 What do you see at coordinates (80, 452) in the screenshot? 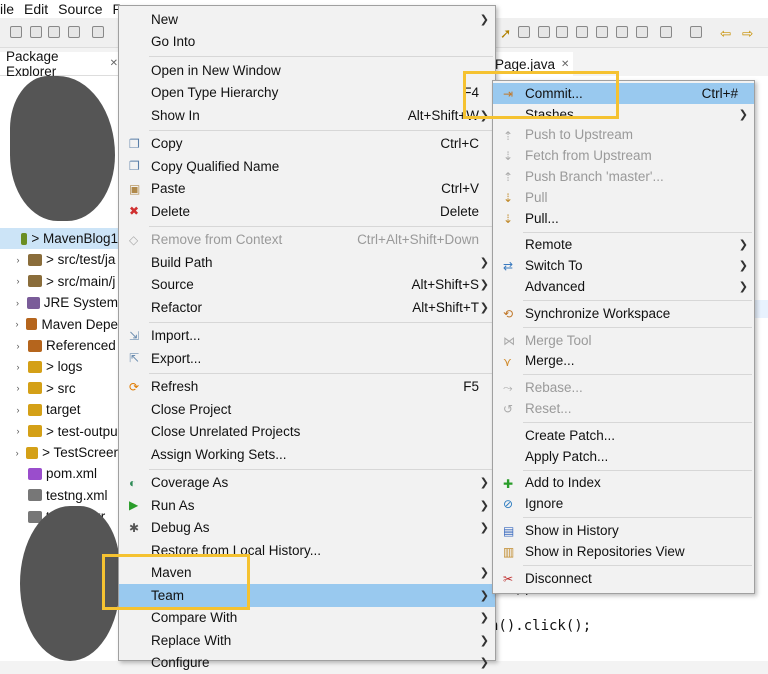
I see `tree-item-label: > TestScreer` at bounding box center [80, 452].